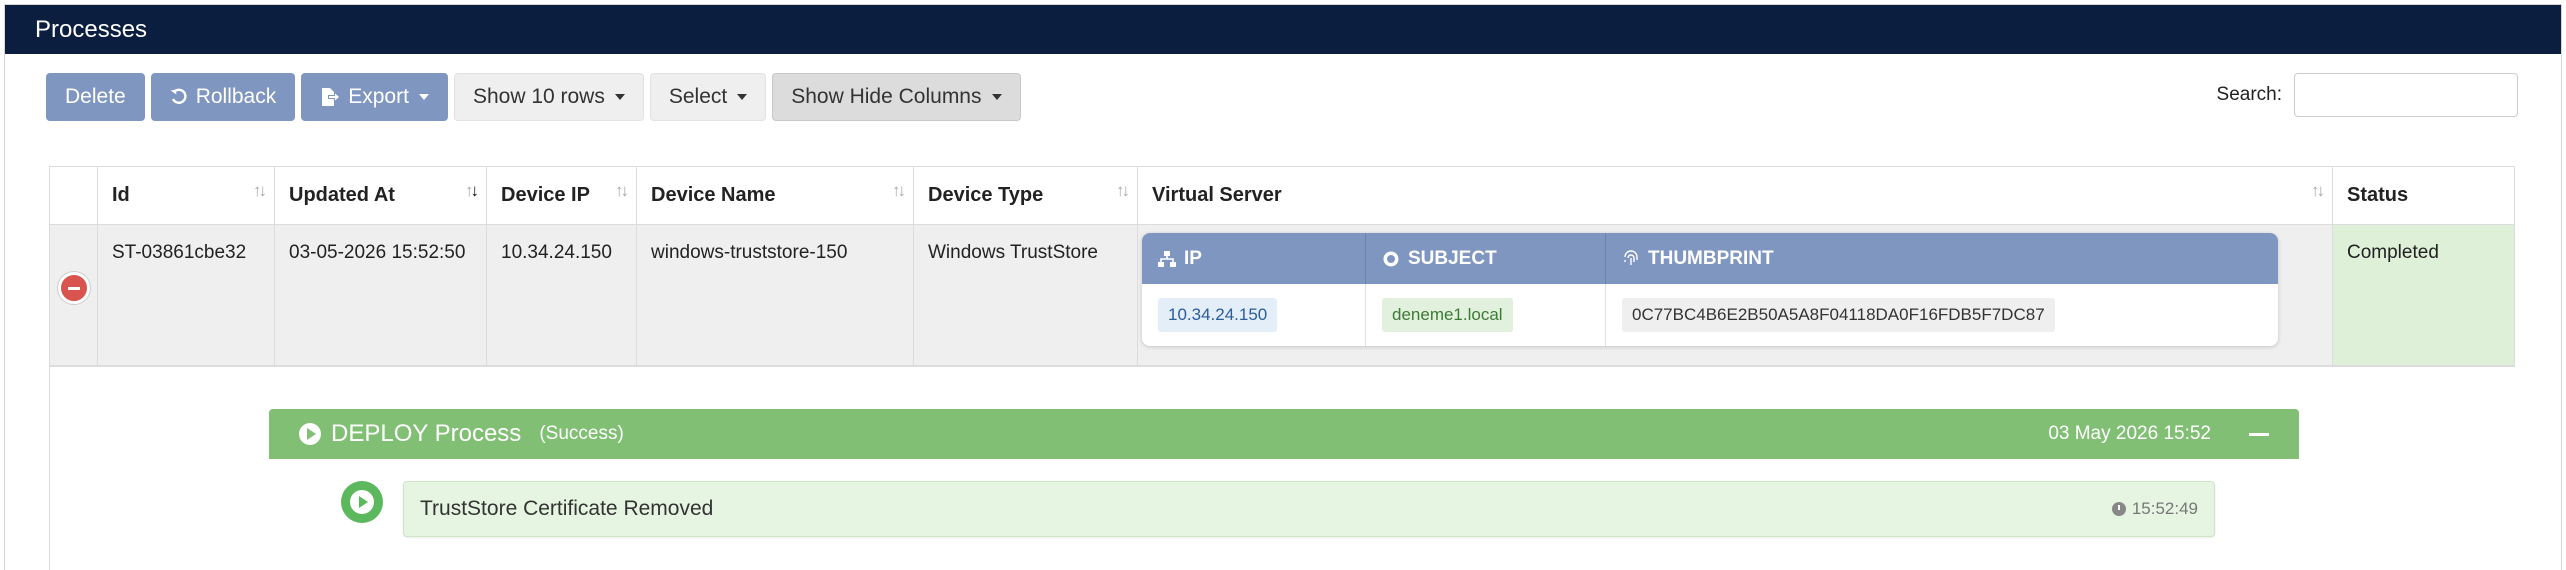 Image resolution: width=2566 pixels, height=570 pixels. I want to click on panel-title: Processes, so click(1283, 29).